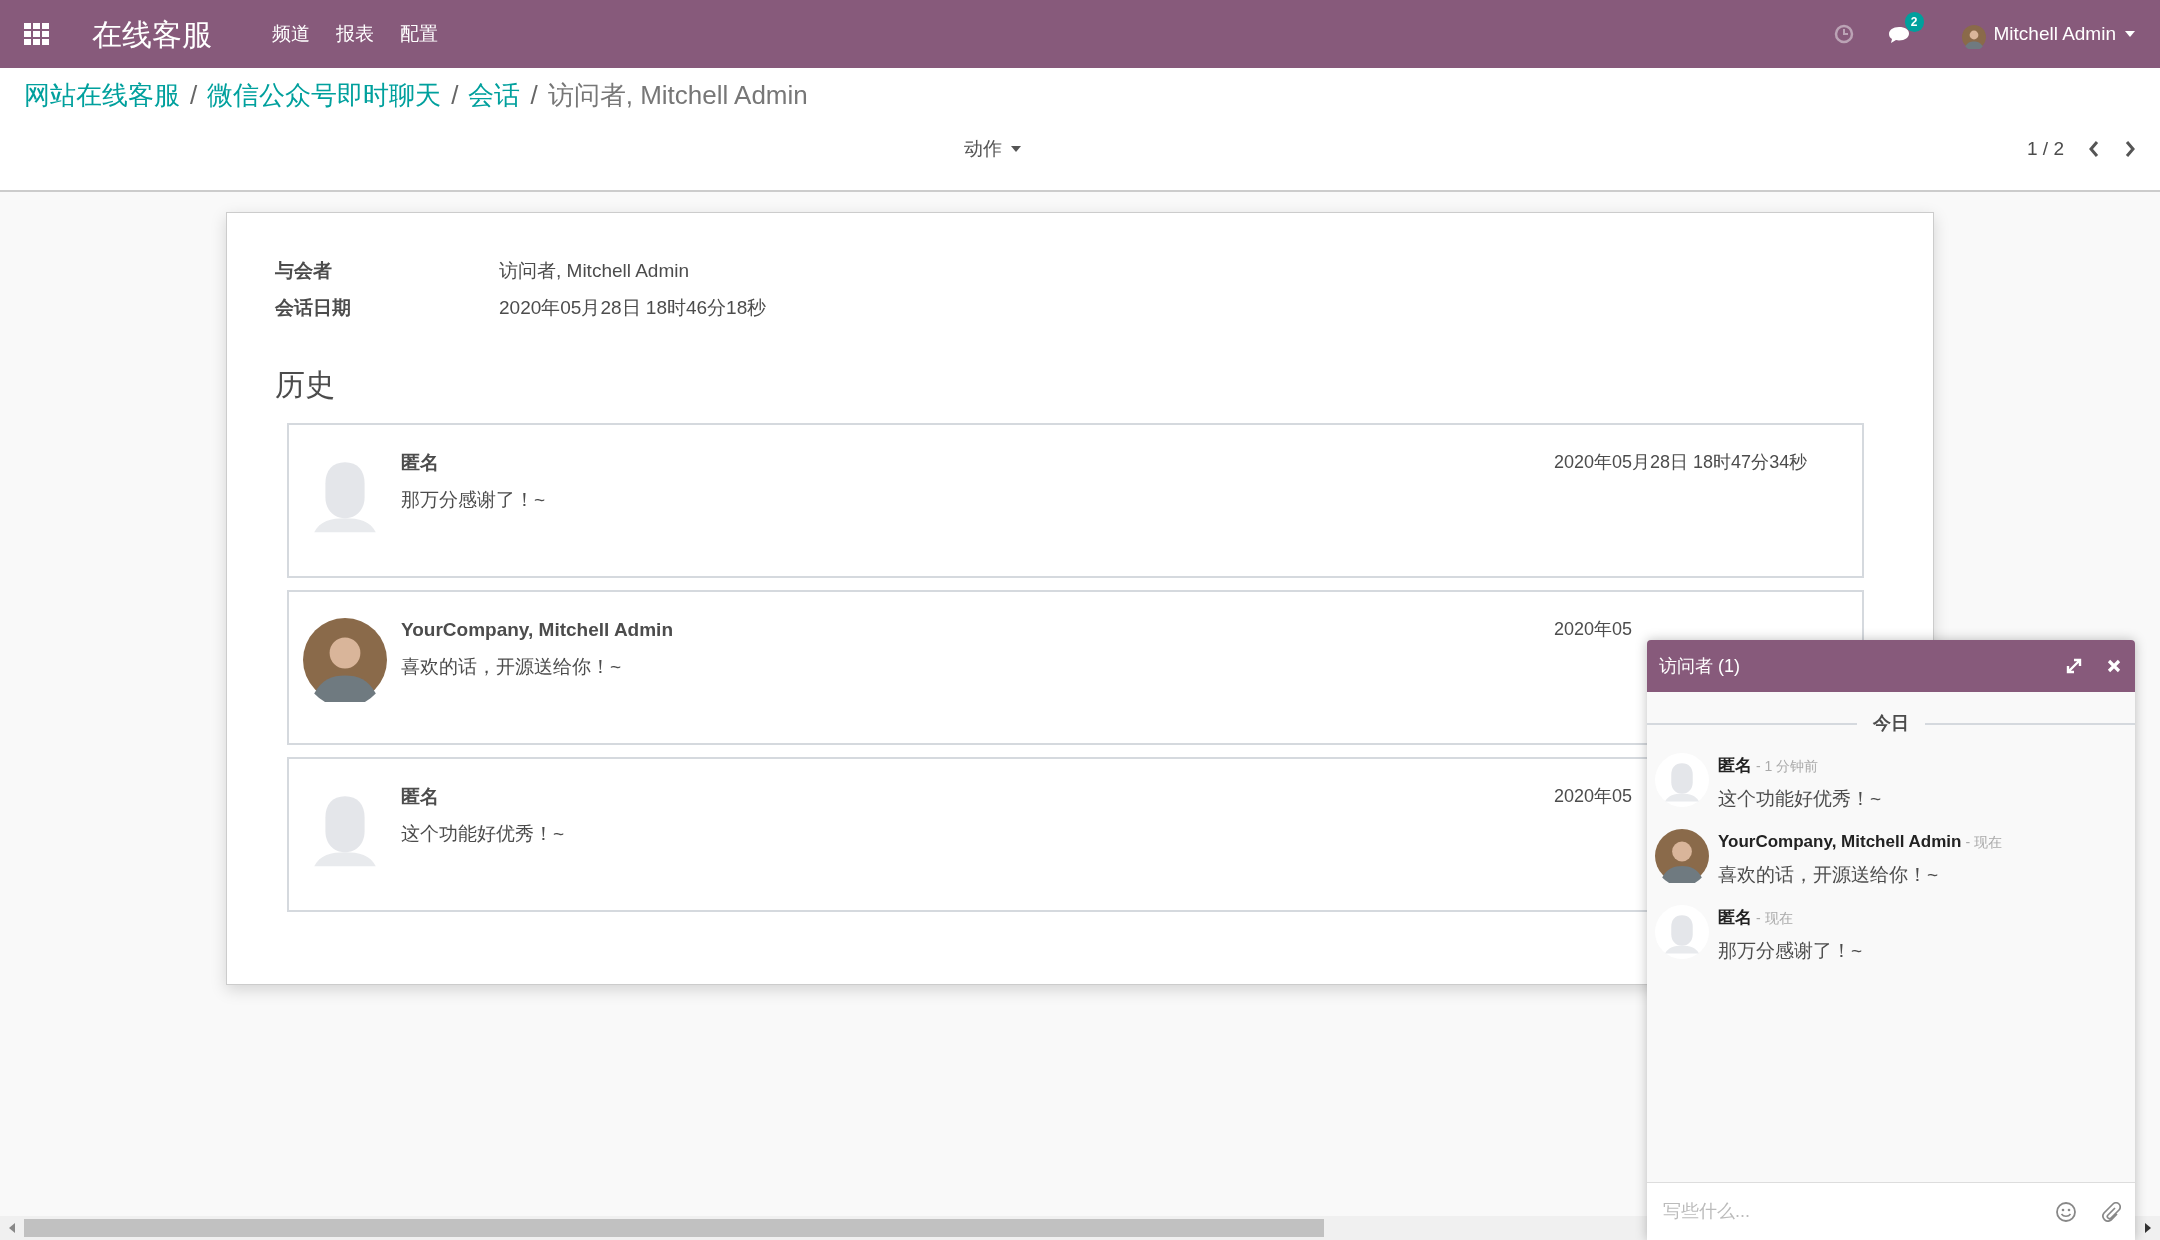 The width and height of the screenshot is (2160, 1240). What do you see at coordinates (674, 1228) in the screenshot?
I see `scrollbar-thumb` at bounding box center [674, 1228].